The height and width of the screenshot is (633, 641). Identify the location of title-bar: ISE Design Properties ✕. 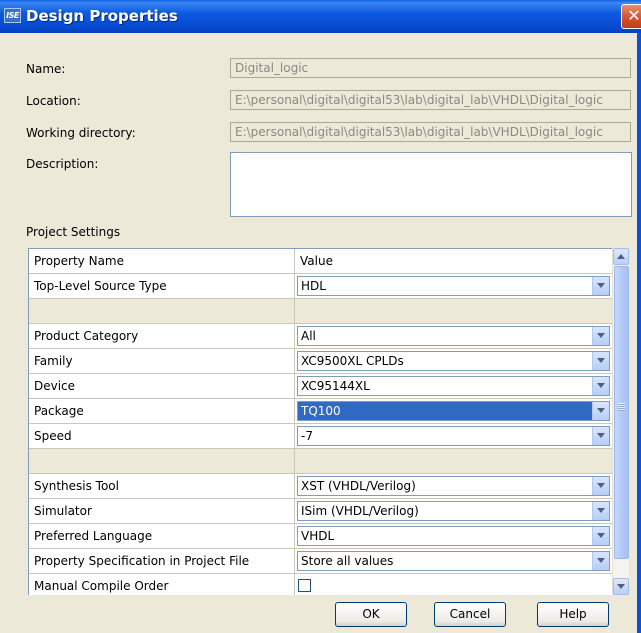
(320, 16).